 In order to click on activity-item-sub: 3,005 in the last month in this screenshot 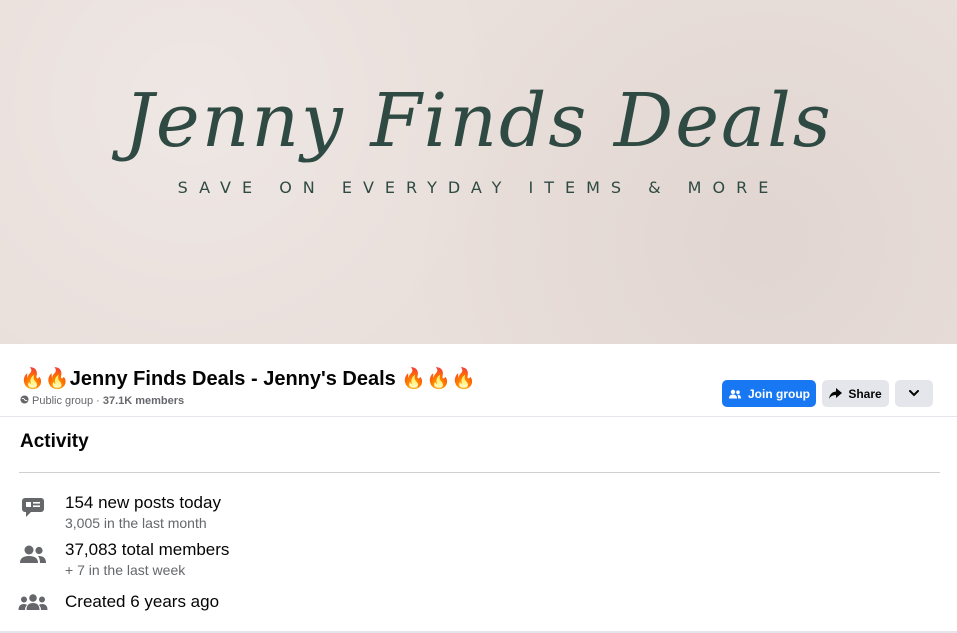, I will do `click(136, 523)`.